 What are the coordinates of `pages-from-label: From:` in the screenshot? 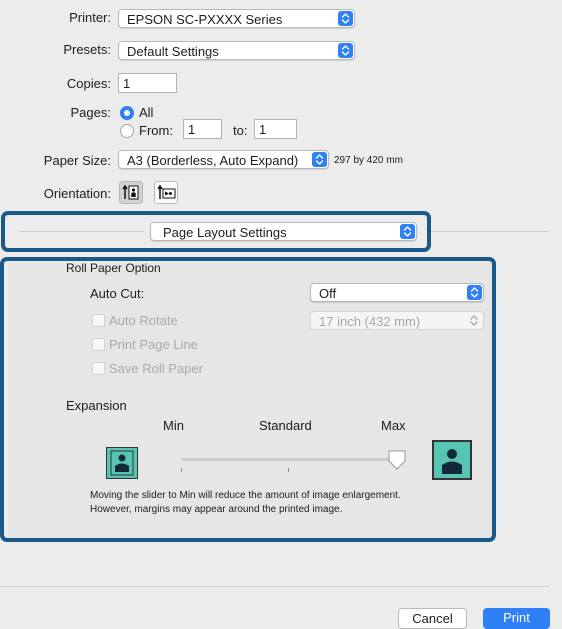 It's located at (156, 130).